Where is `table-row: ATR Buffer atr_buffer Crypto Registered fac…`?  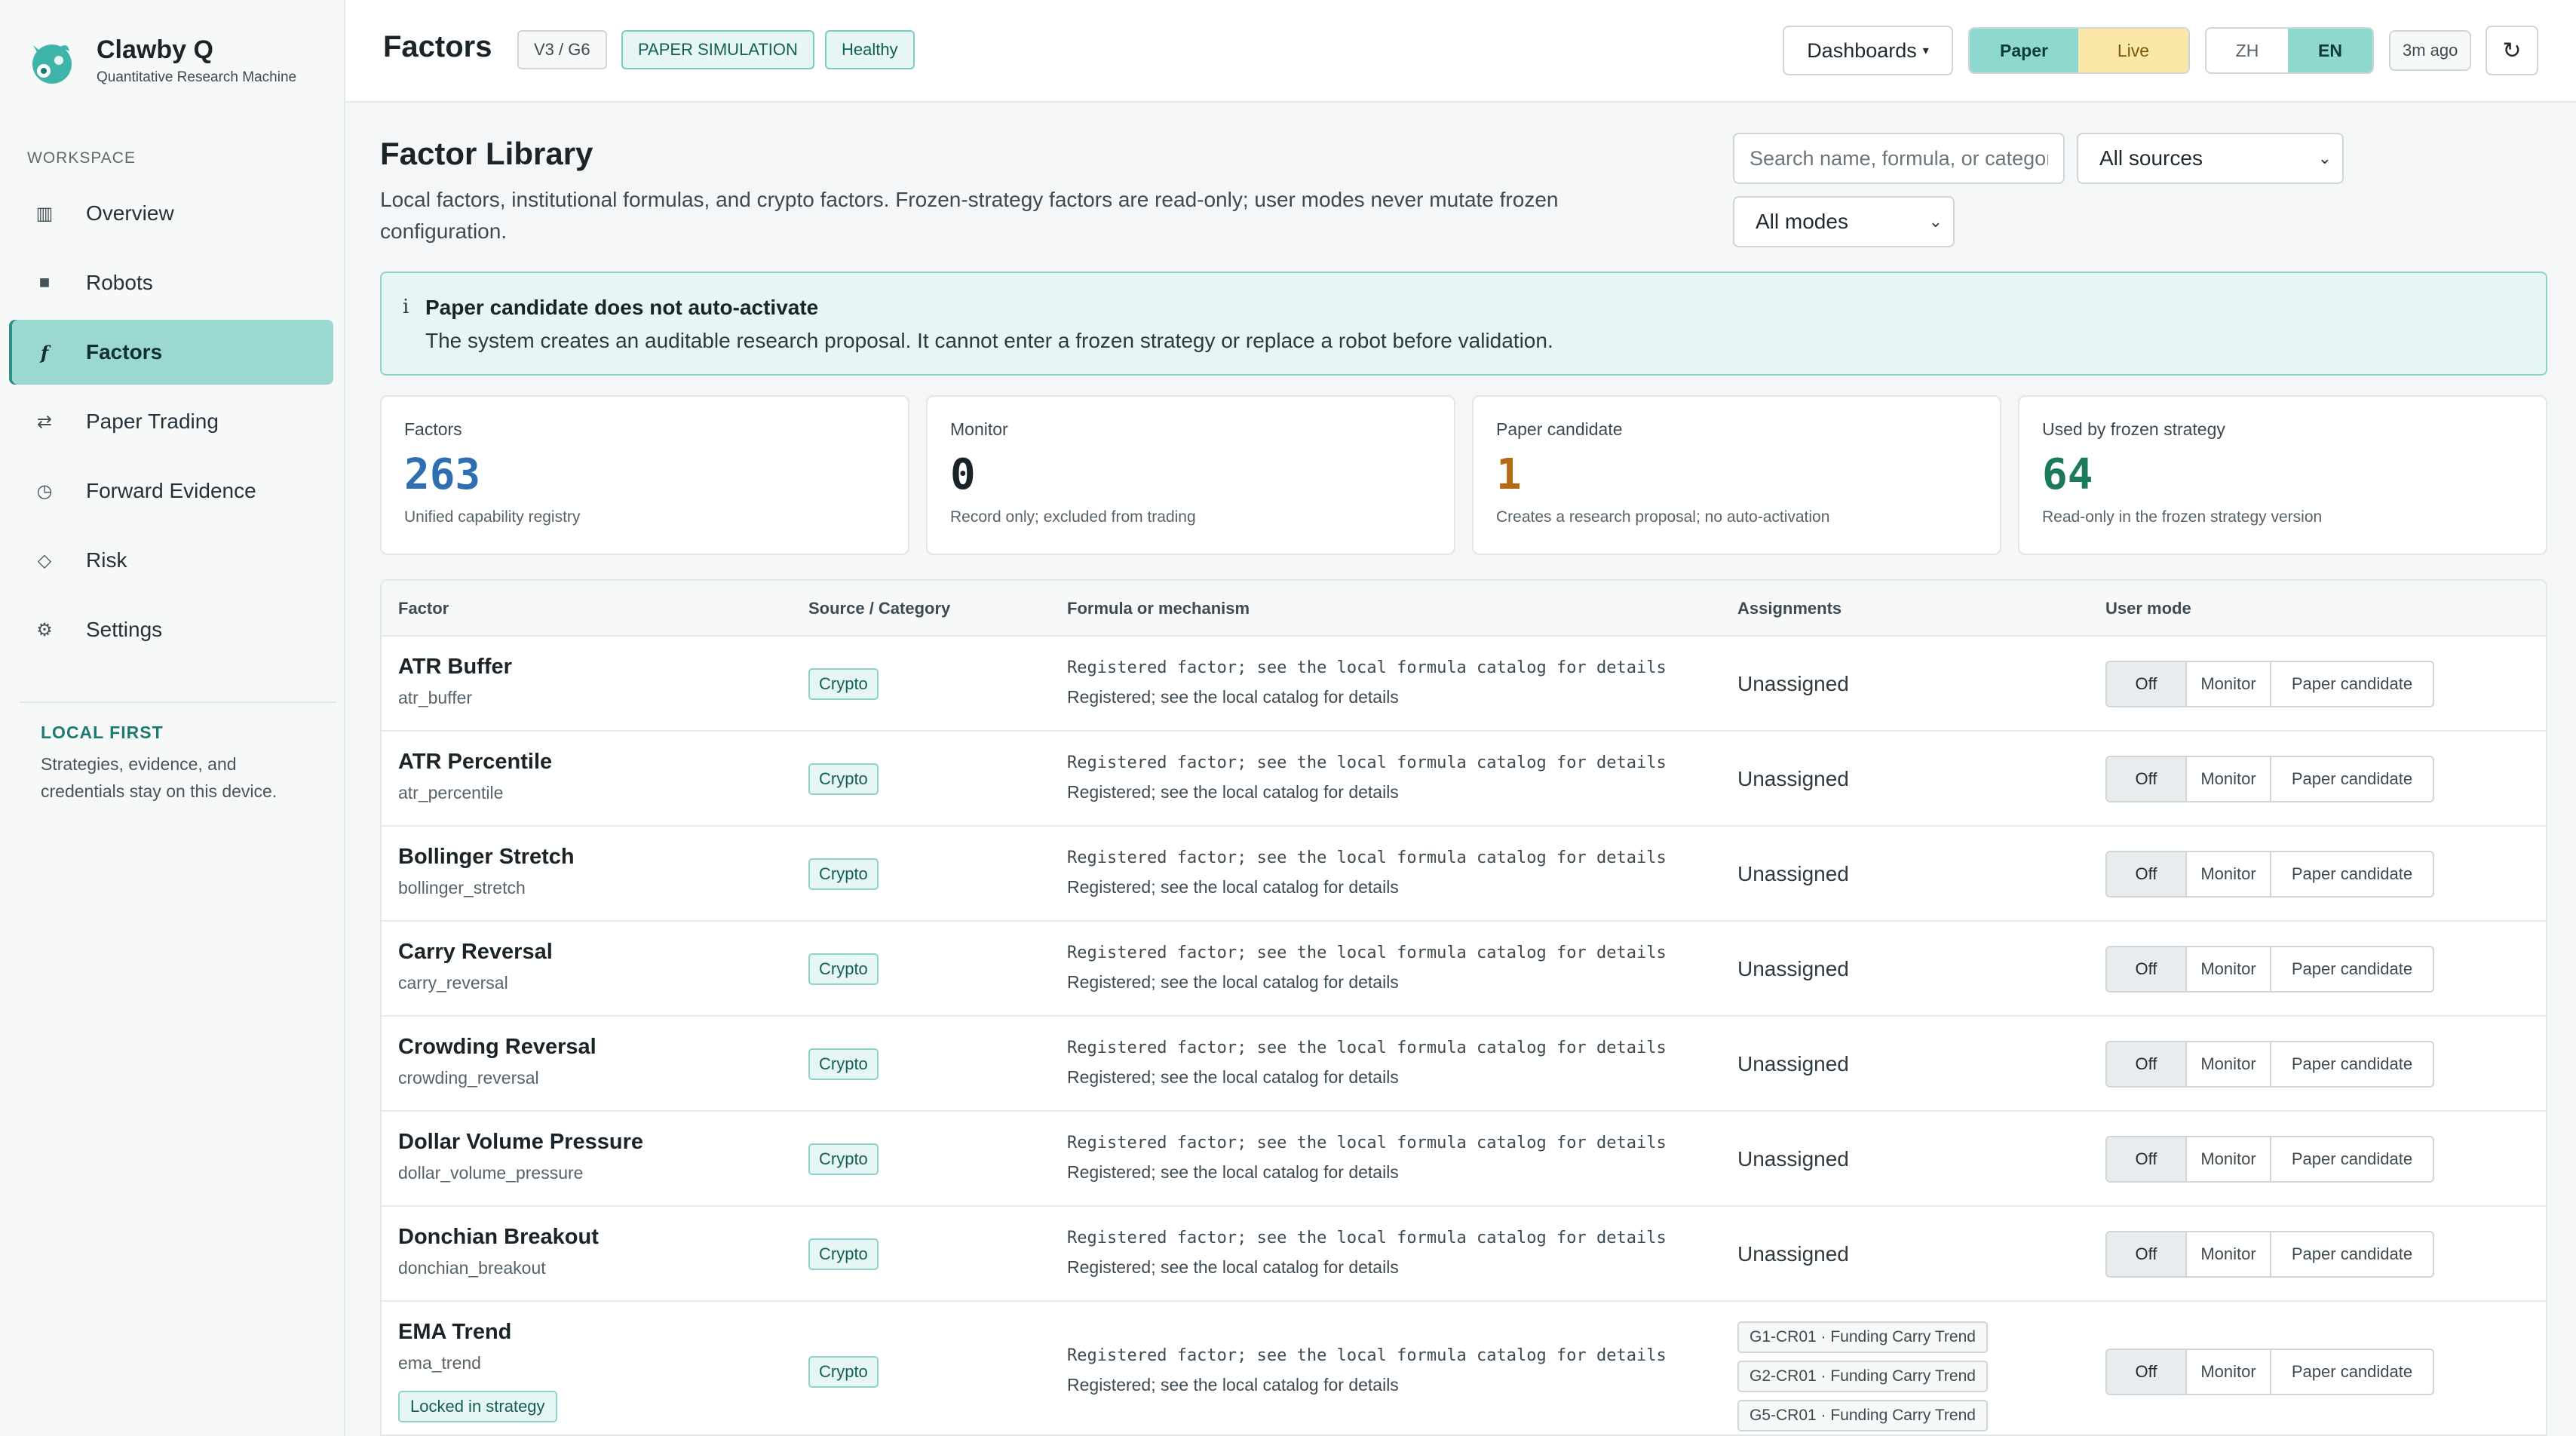
table-row: ATR Buffer atr_buffer Crypto Registered fac… is located at coordinates (1464, 684).